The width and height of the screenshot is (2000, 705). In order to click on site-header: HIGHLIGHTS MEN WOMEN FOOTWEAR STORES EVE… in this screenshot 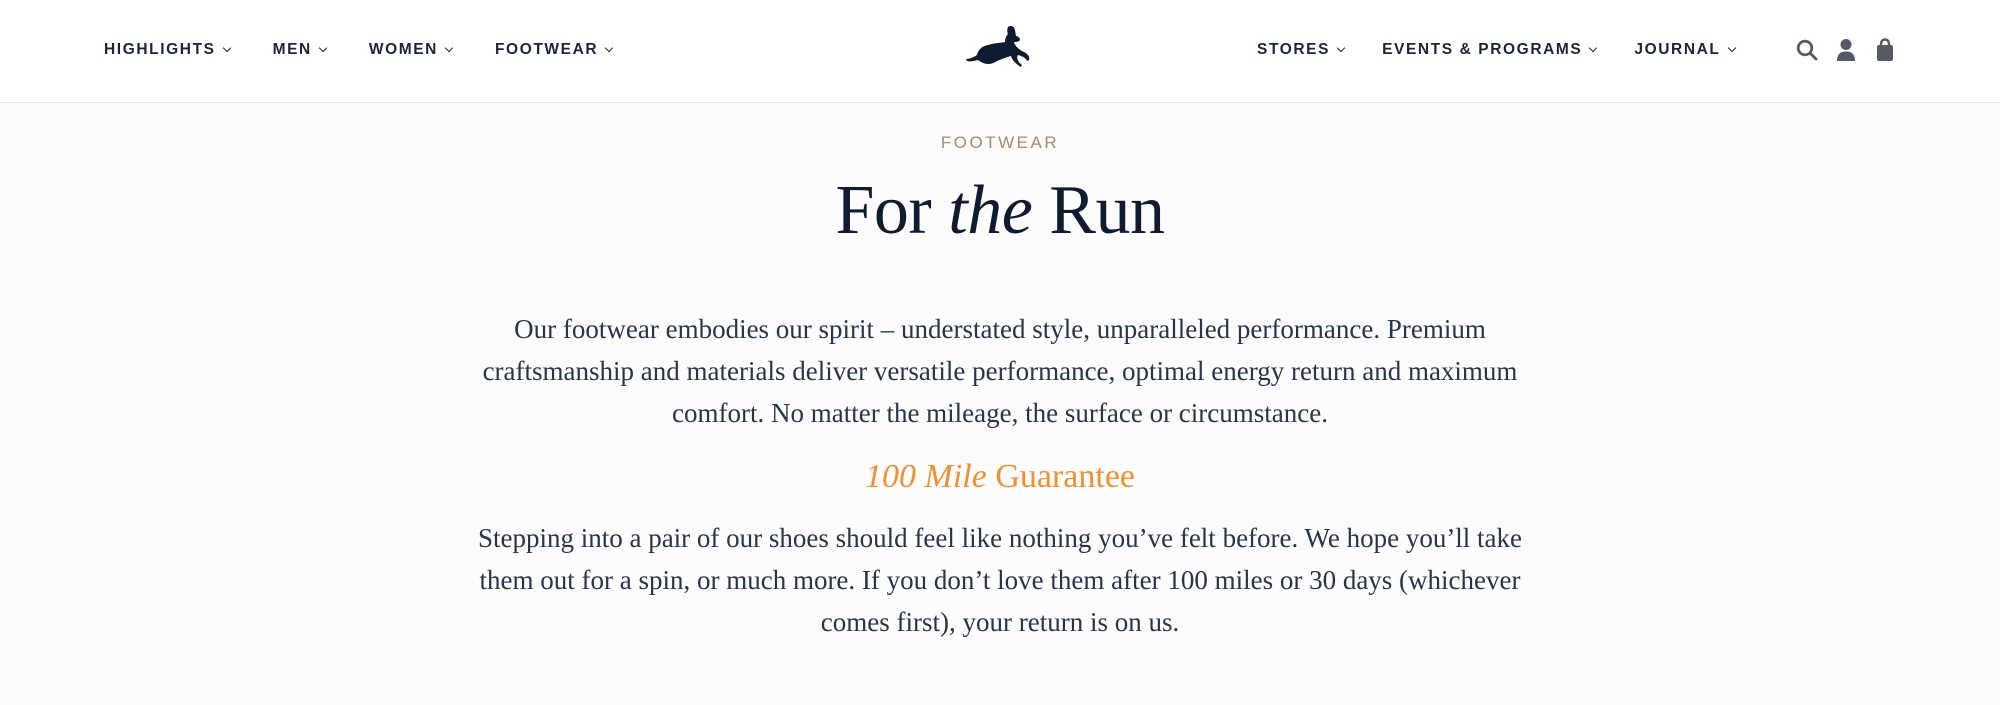, I will do `click(1000, 51)`.